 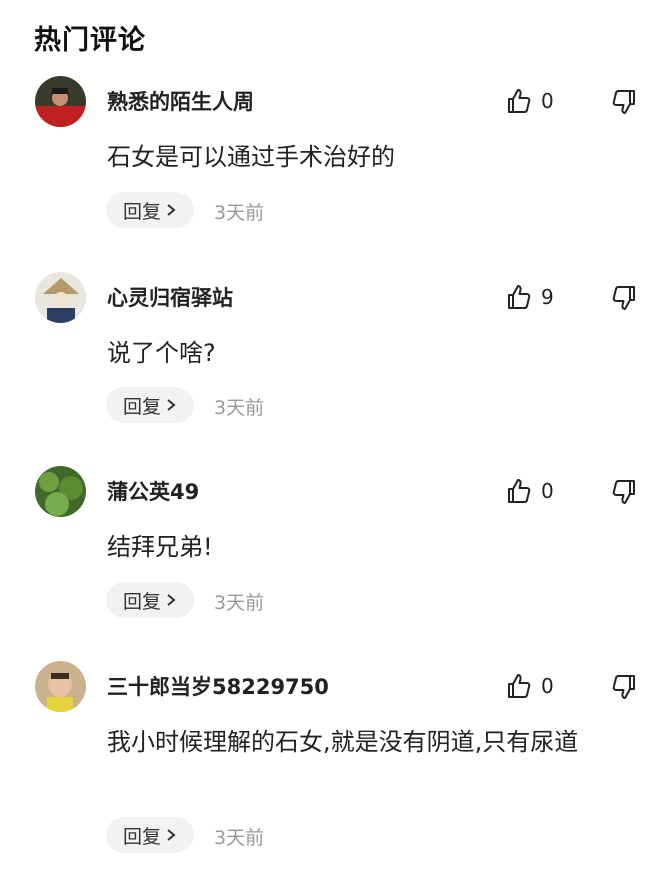 What do you see at coordinates (170, 297) in the screenshot?
I see `username: 心灵归宿驿站` at bounding box center [170, 297].